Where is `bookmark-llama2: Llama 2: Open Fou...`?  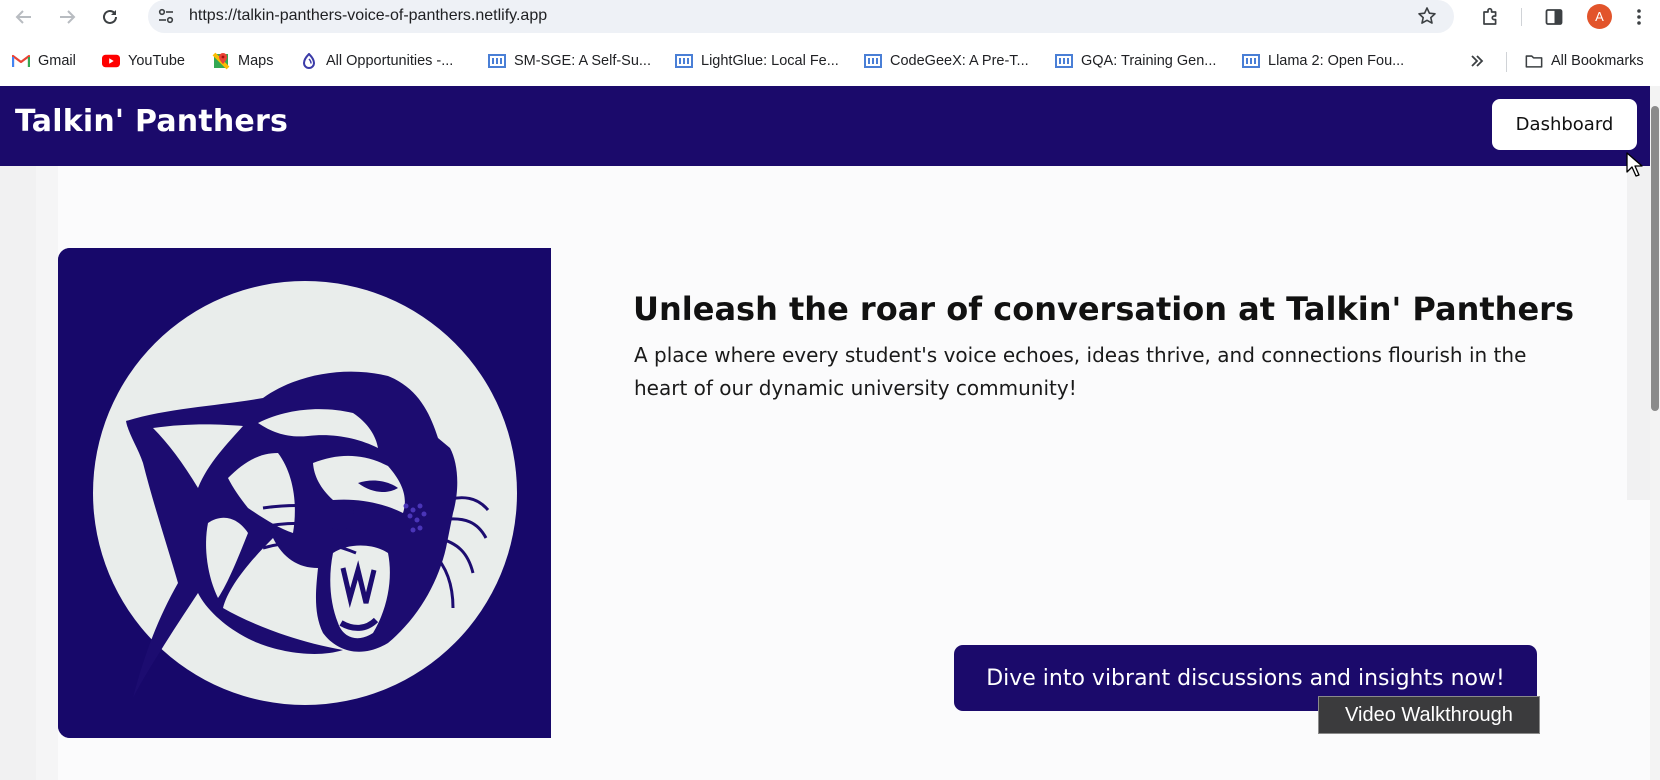
bookmark-llama2: Llama 2: Open Fou... is located at coordinates (1323, 61).